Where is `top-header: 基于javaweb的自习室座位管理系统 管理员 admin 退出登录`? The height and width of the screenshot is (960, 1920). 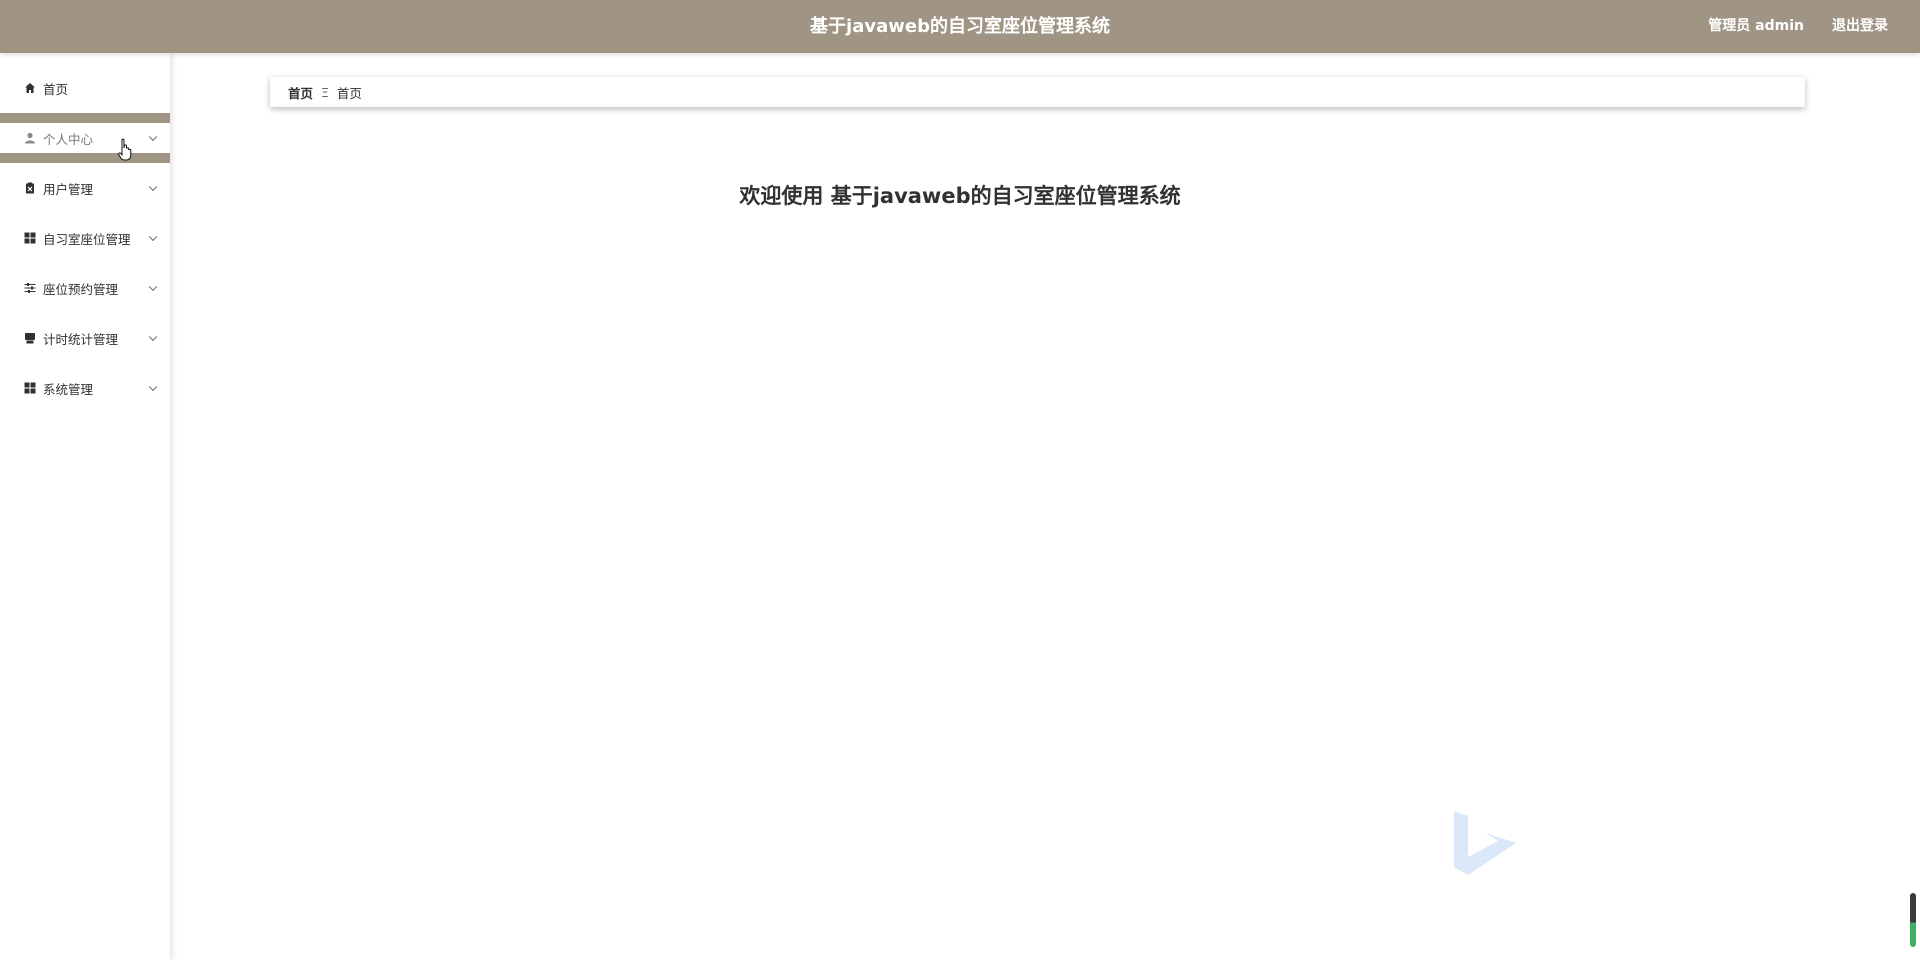 top-header: 基于javaweb的自习室座位管理系统 管理员 admin 退出登录 is located at coordinates (960, 26).